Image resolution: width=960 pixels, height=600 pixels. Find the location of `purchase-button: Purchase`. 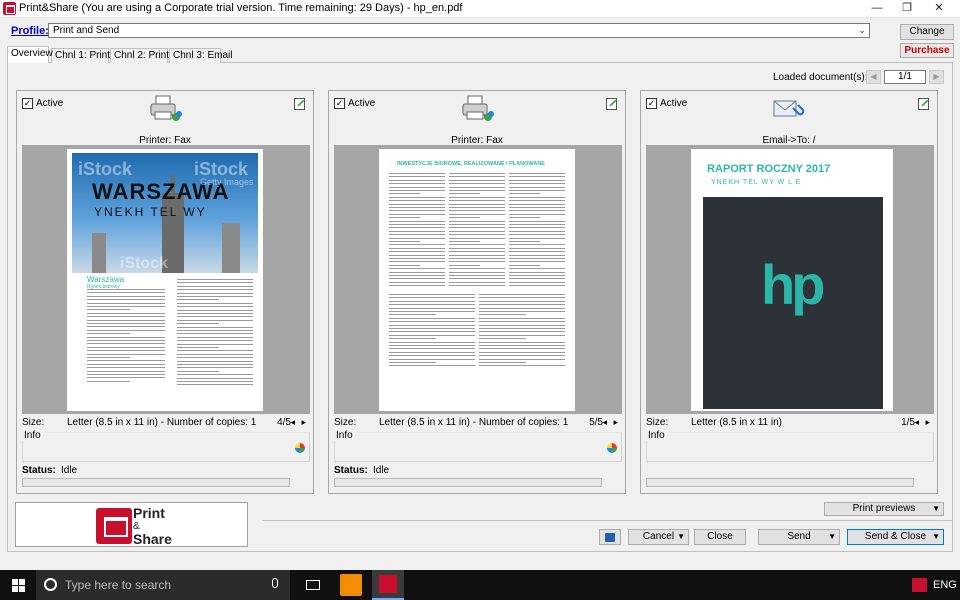

purchase-button: Purchase is located at coordinates (927, 50).